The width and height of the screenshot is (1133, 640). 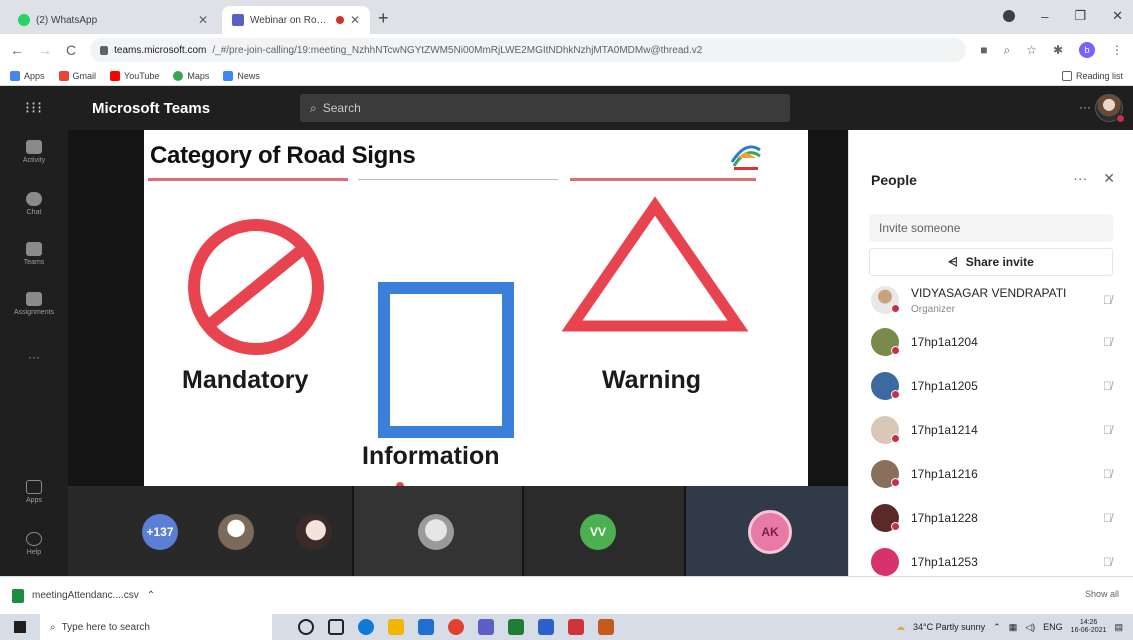 I want to click on forward-icon: →, so click(x=45, y=50).